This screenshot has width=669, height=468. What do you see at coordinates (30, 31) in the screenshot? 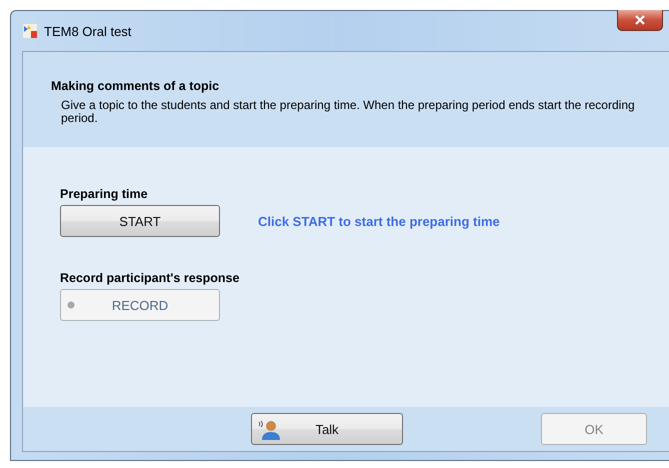
I see `app-logo-icon` at bounding box center [30, 31].